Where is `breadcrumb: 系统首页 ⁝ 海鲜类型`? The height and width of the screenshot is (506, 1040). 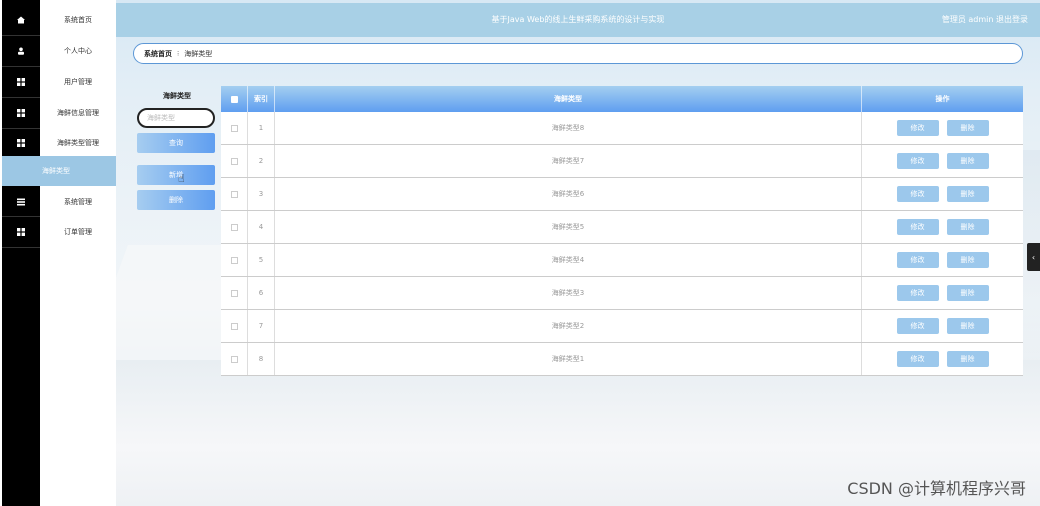
breadcrumb: 系统首页 ⁝ 海鲜类型 is located at coordinates (578, 53).